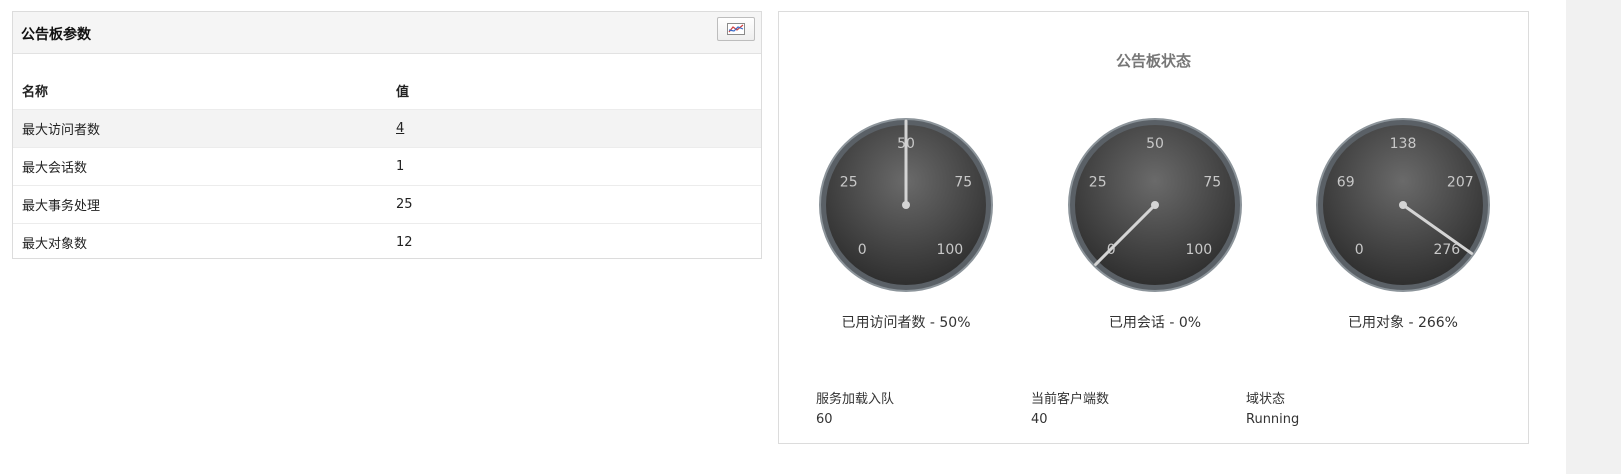 This screenshot has height=474, width=1621. I want to click on column-header-value: 值, so click(403, 92).